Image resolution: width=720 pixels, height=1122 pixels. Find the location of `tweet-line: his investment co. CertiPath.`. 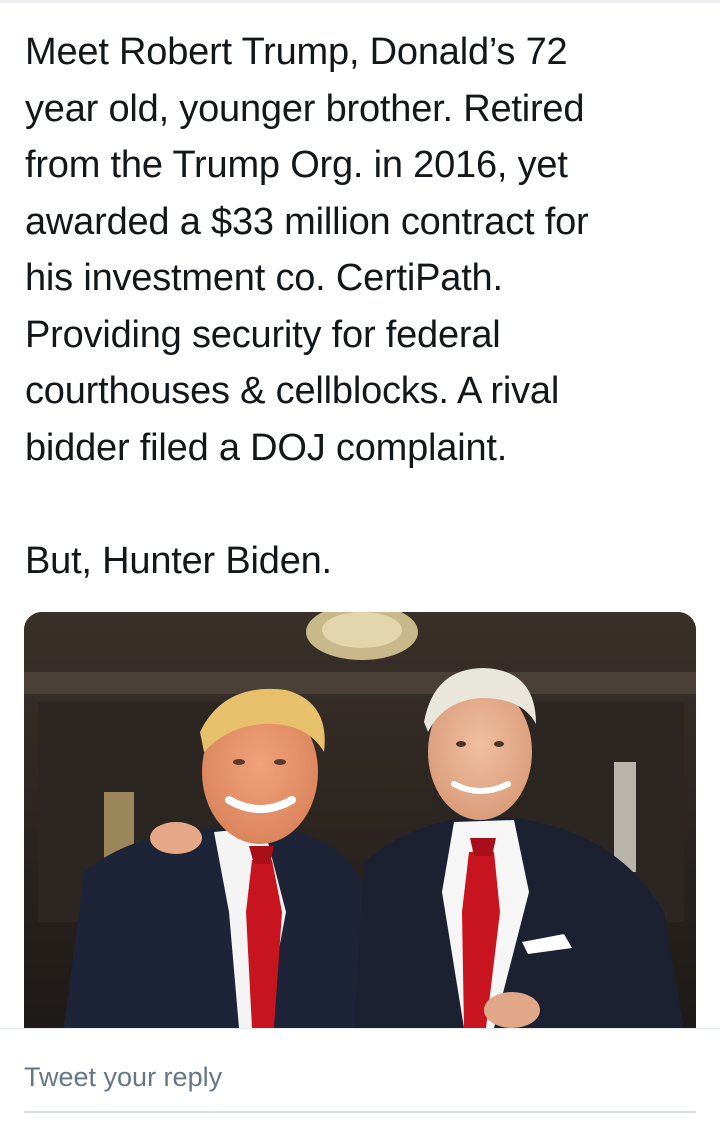

tweet-line: his investment co. CertiPath. is located at coordinates (264, 278).